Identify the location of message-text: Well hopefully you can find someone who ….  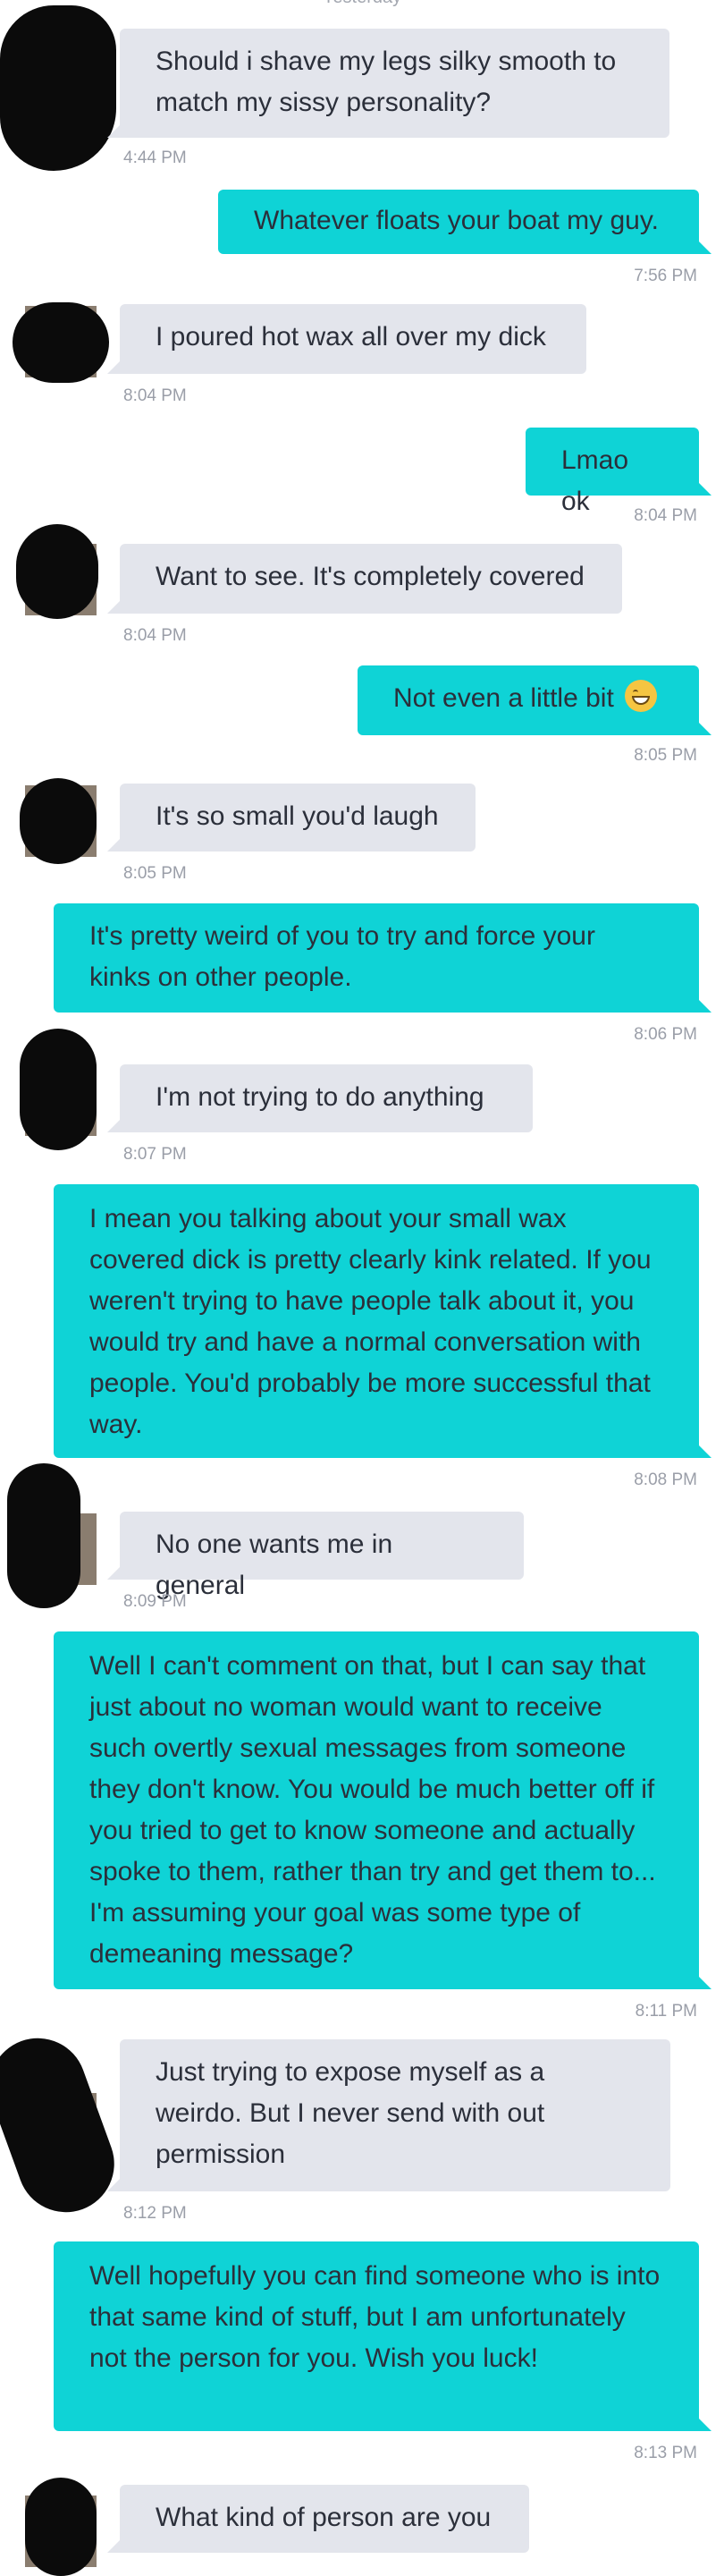
(375, 2317).